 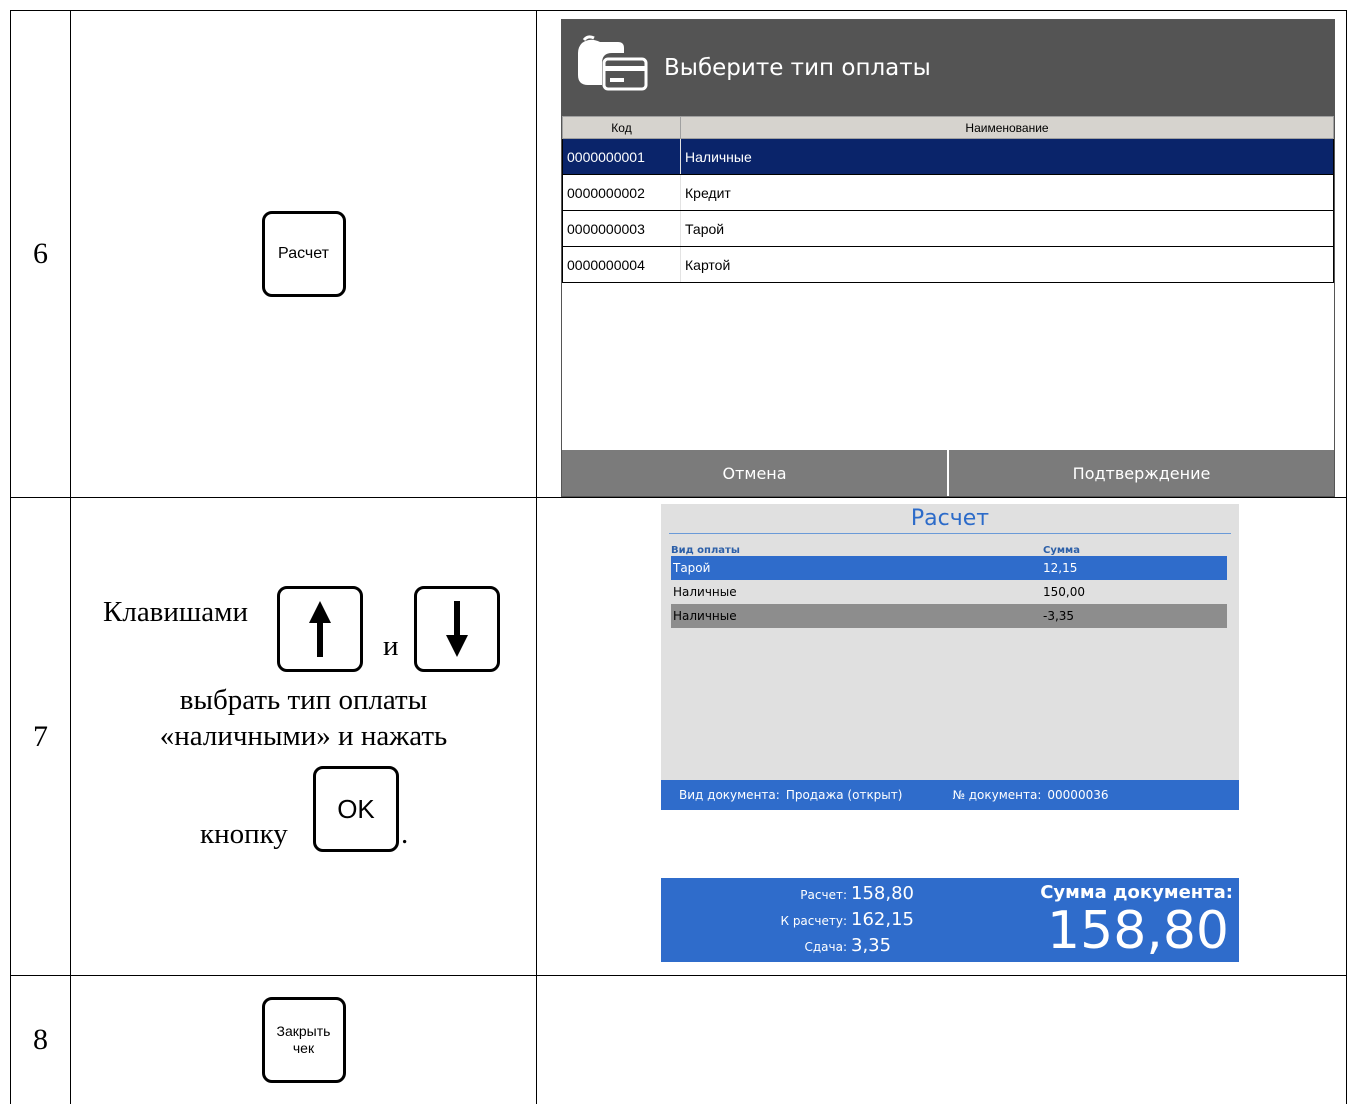 I want to click on table-row: 0000000004 Картой, so click(x=948, y=264).